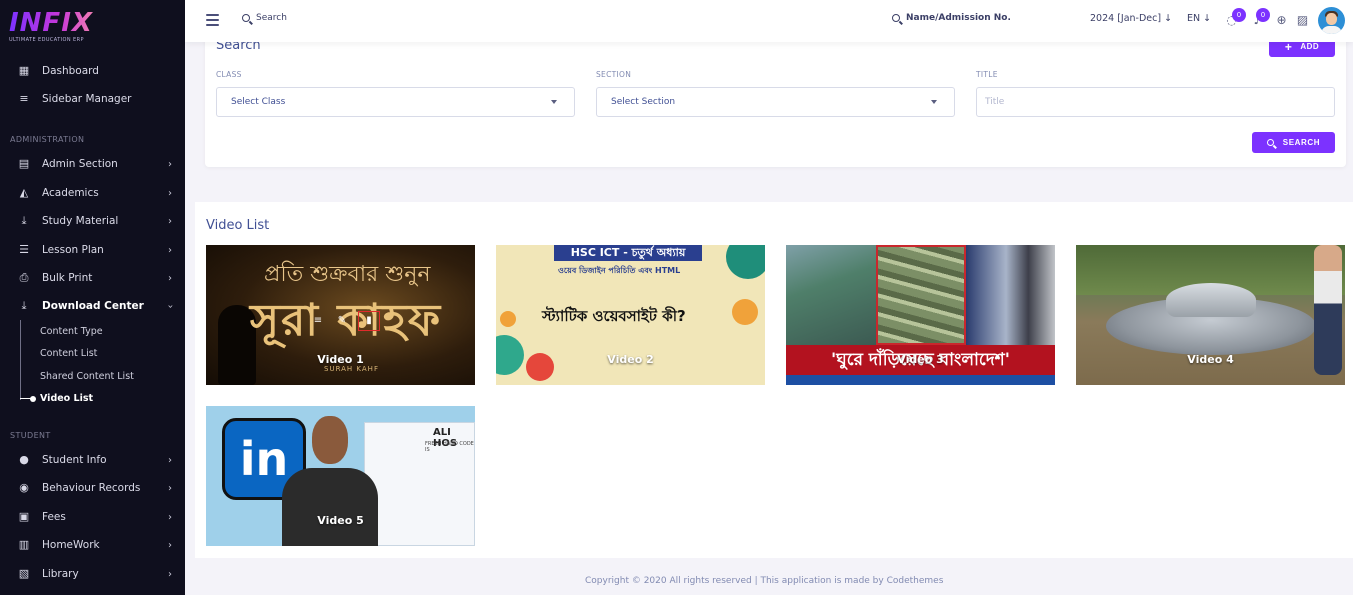 This screenshot has width=1353, height=595. Describe the element at coordinates (67, 278) in the screenshot. I see `sidebar-item-label: Bulk Print` at that location.